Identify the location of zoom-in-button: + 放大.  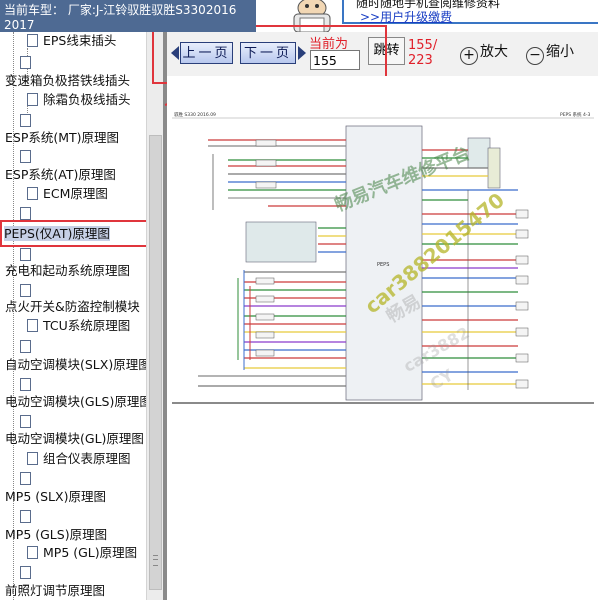
(484, 53).